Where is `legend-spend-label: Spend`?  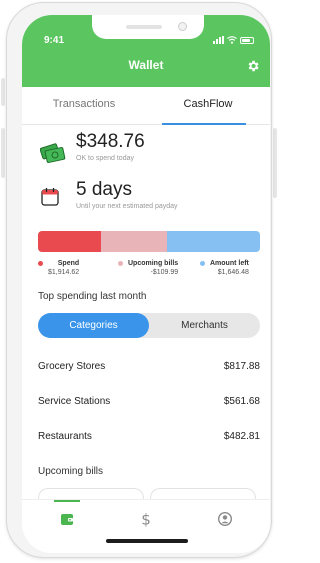 legend-spend-label: Spend is located at coordinates (68, 263).